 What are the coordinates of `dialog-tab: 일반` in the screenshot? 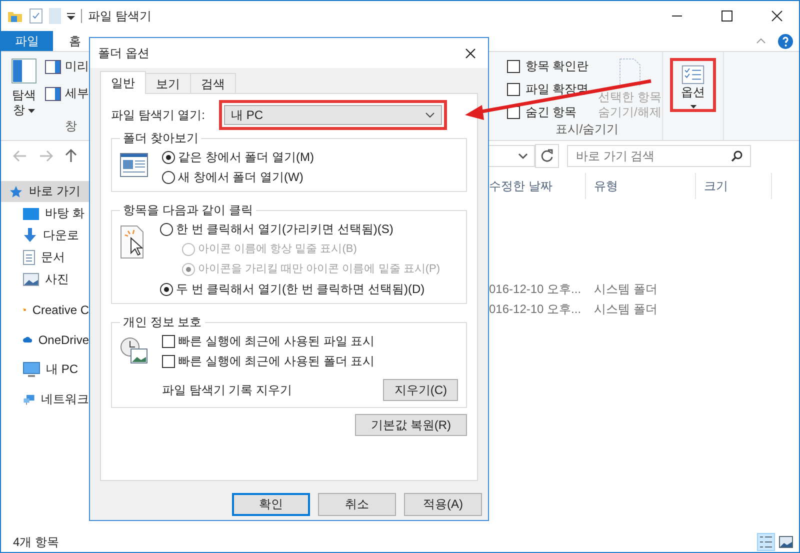 It's located at (123, 82).